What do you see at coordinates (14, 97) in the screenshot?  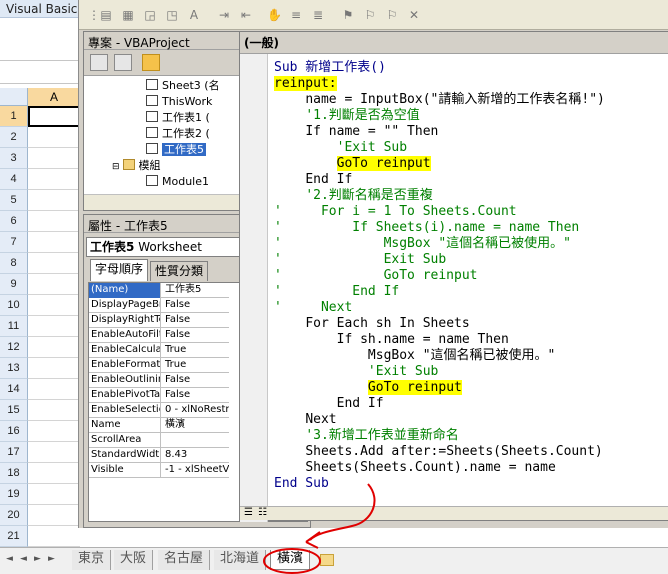 I see `select-all-corner` at bounding box center [14, 97].